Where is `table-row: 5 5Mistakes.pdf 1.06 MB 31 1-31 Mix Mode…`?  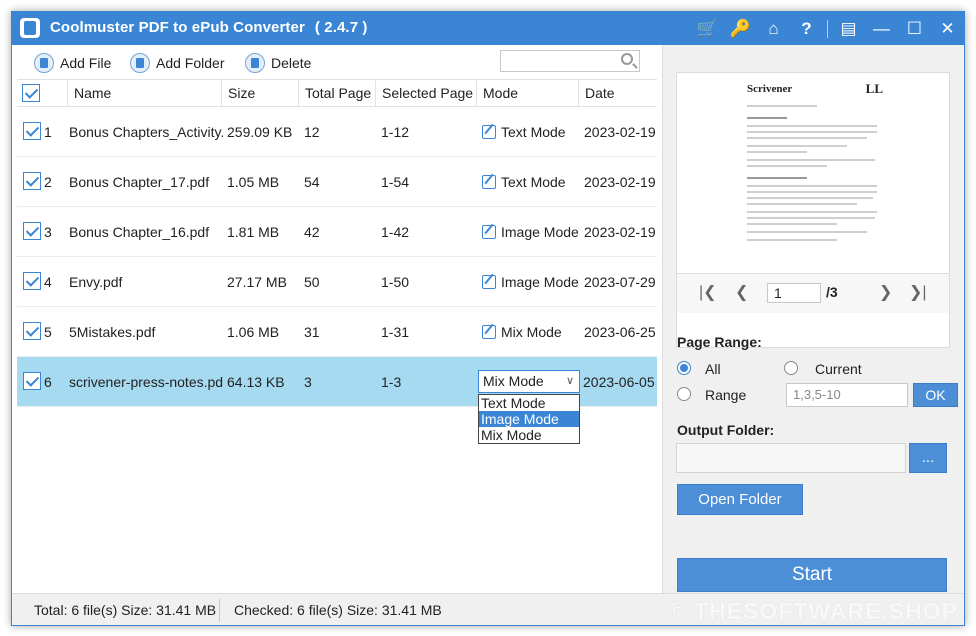 table-row: 5 5Mistakes.pdf 1.06 MB 31 1-31 Mix Mode… is located at coordinates (337, 332).